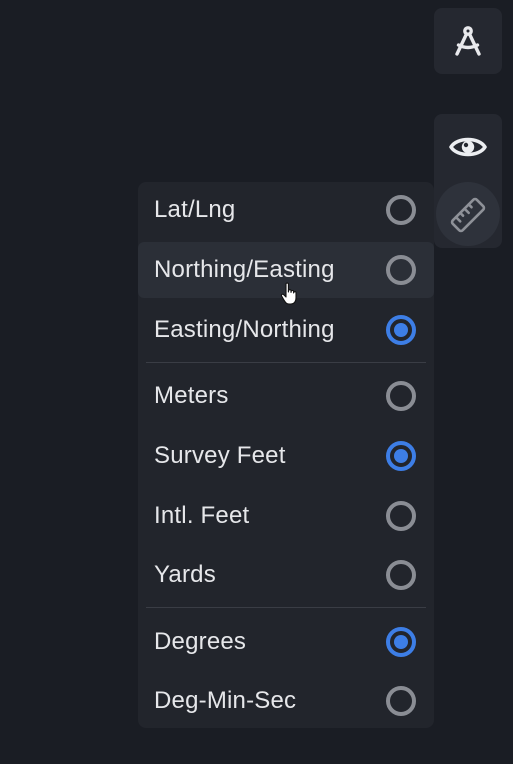 This screenshot has height=764, width=513. What do you see at coordinates (225, 700) in the screenshot?
I see `menu-item-label: Deg-Min-Sec` at bounding box center [225, 700].